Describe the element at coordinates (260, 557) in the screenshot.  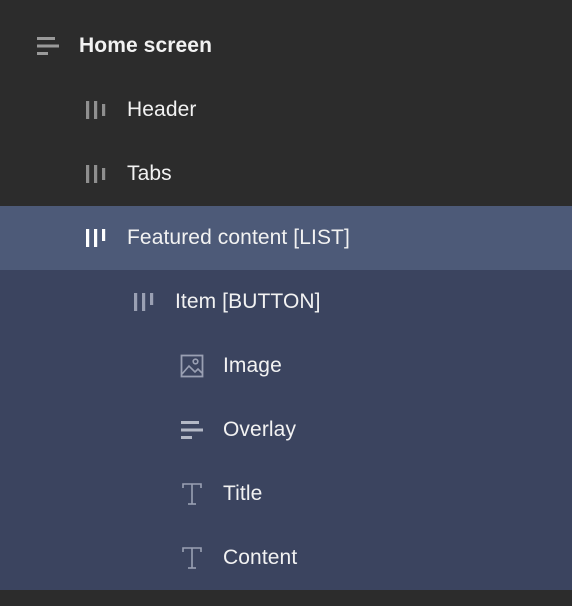
I see `layer-label: Content` at that location.